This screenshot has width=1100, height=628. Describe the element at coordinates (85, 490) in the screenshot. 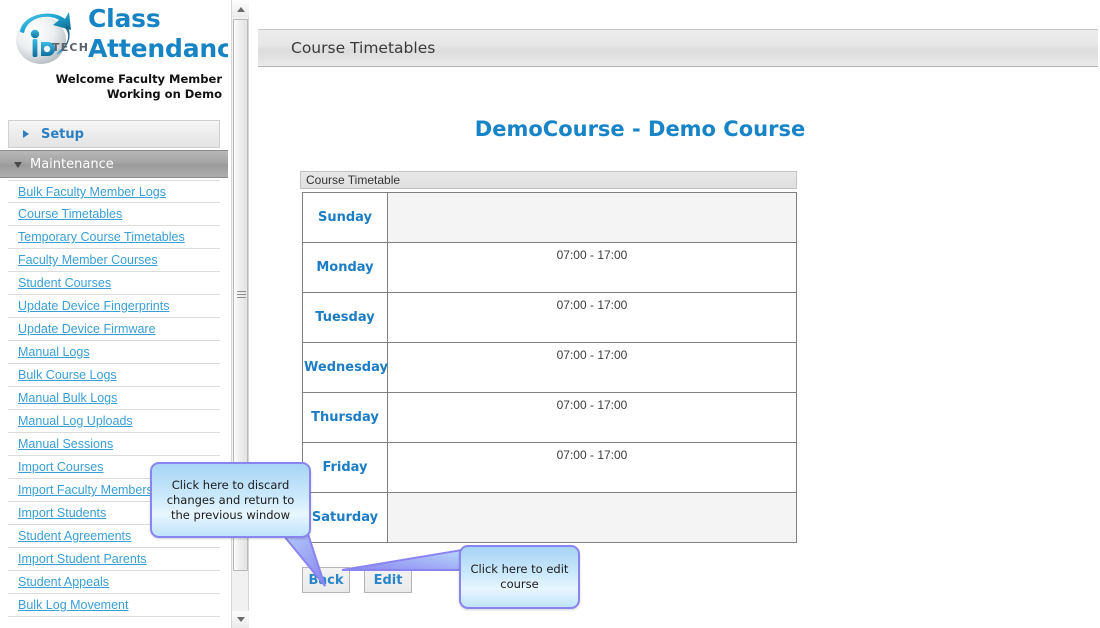

I see `sidebar-link: Import Faculty Members` at that location.